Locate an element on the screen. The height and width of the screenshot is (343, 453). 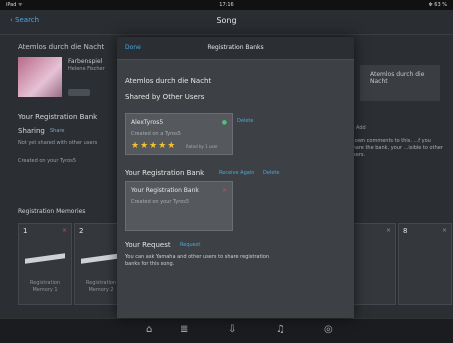
memory-slot-1: 1 × Registration Memory 1 is located at coordinates (45, 264).